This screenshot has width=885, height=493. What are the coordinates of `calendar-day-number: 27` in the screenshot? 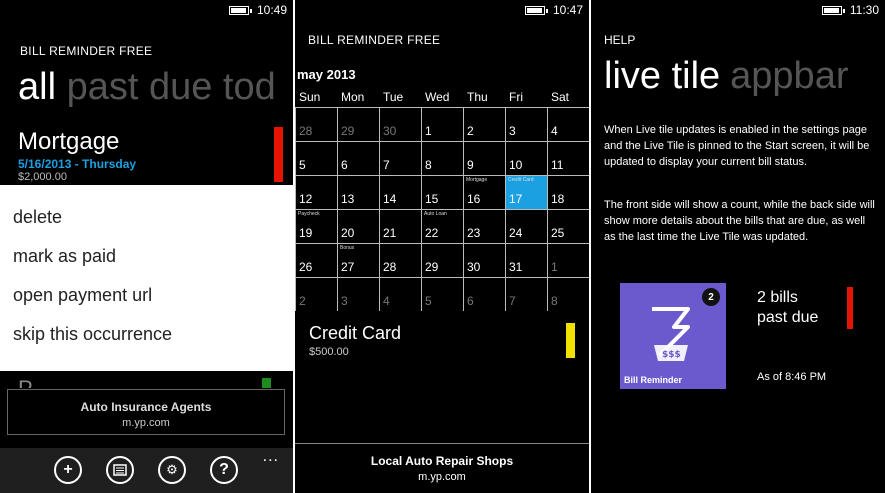 It's located at (348, 267).